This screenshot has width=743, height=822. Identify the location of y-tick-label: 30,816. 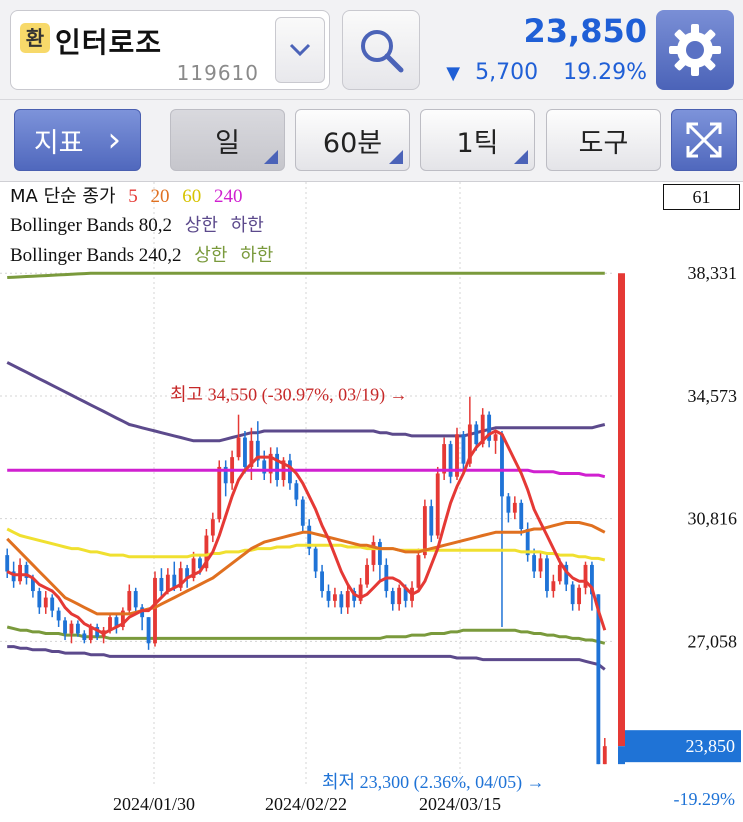
(713, 519).